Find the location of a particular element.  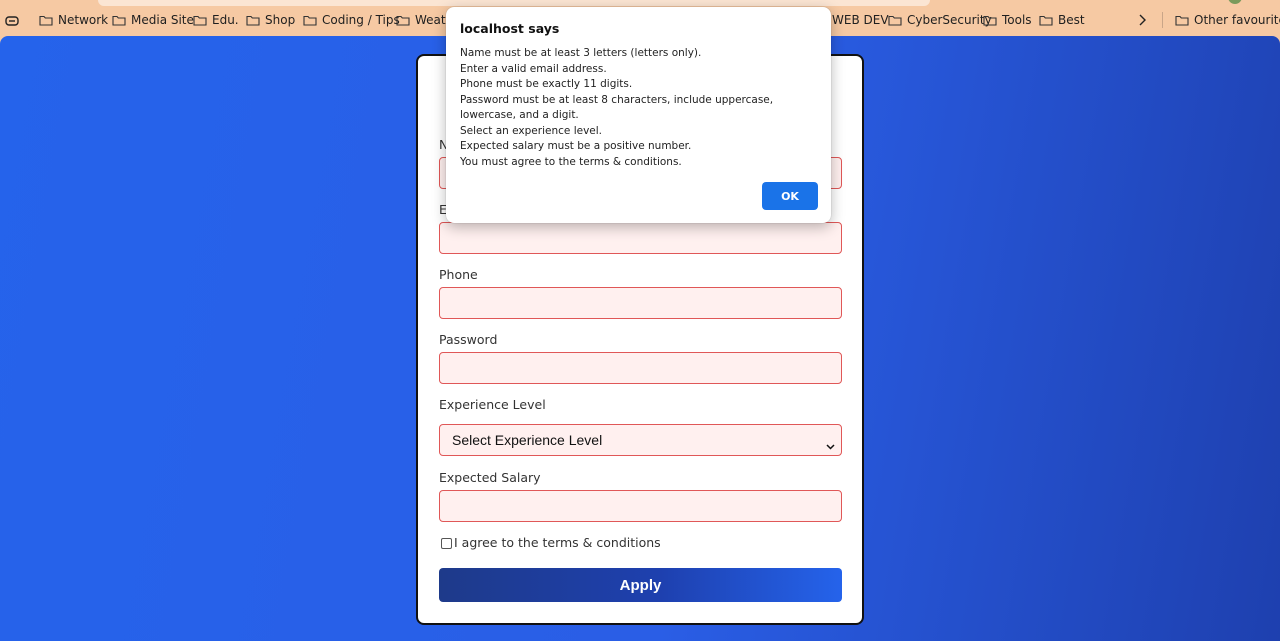

bookmark-cybersecurity: CyberSecurity is located at coordinates (940, 20).